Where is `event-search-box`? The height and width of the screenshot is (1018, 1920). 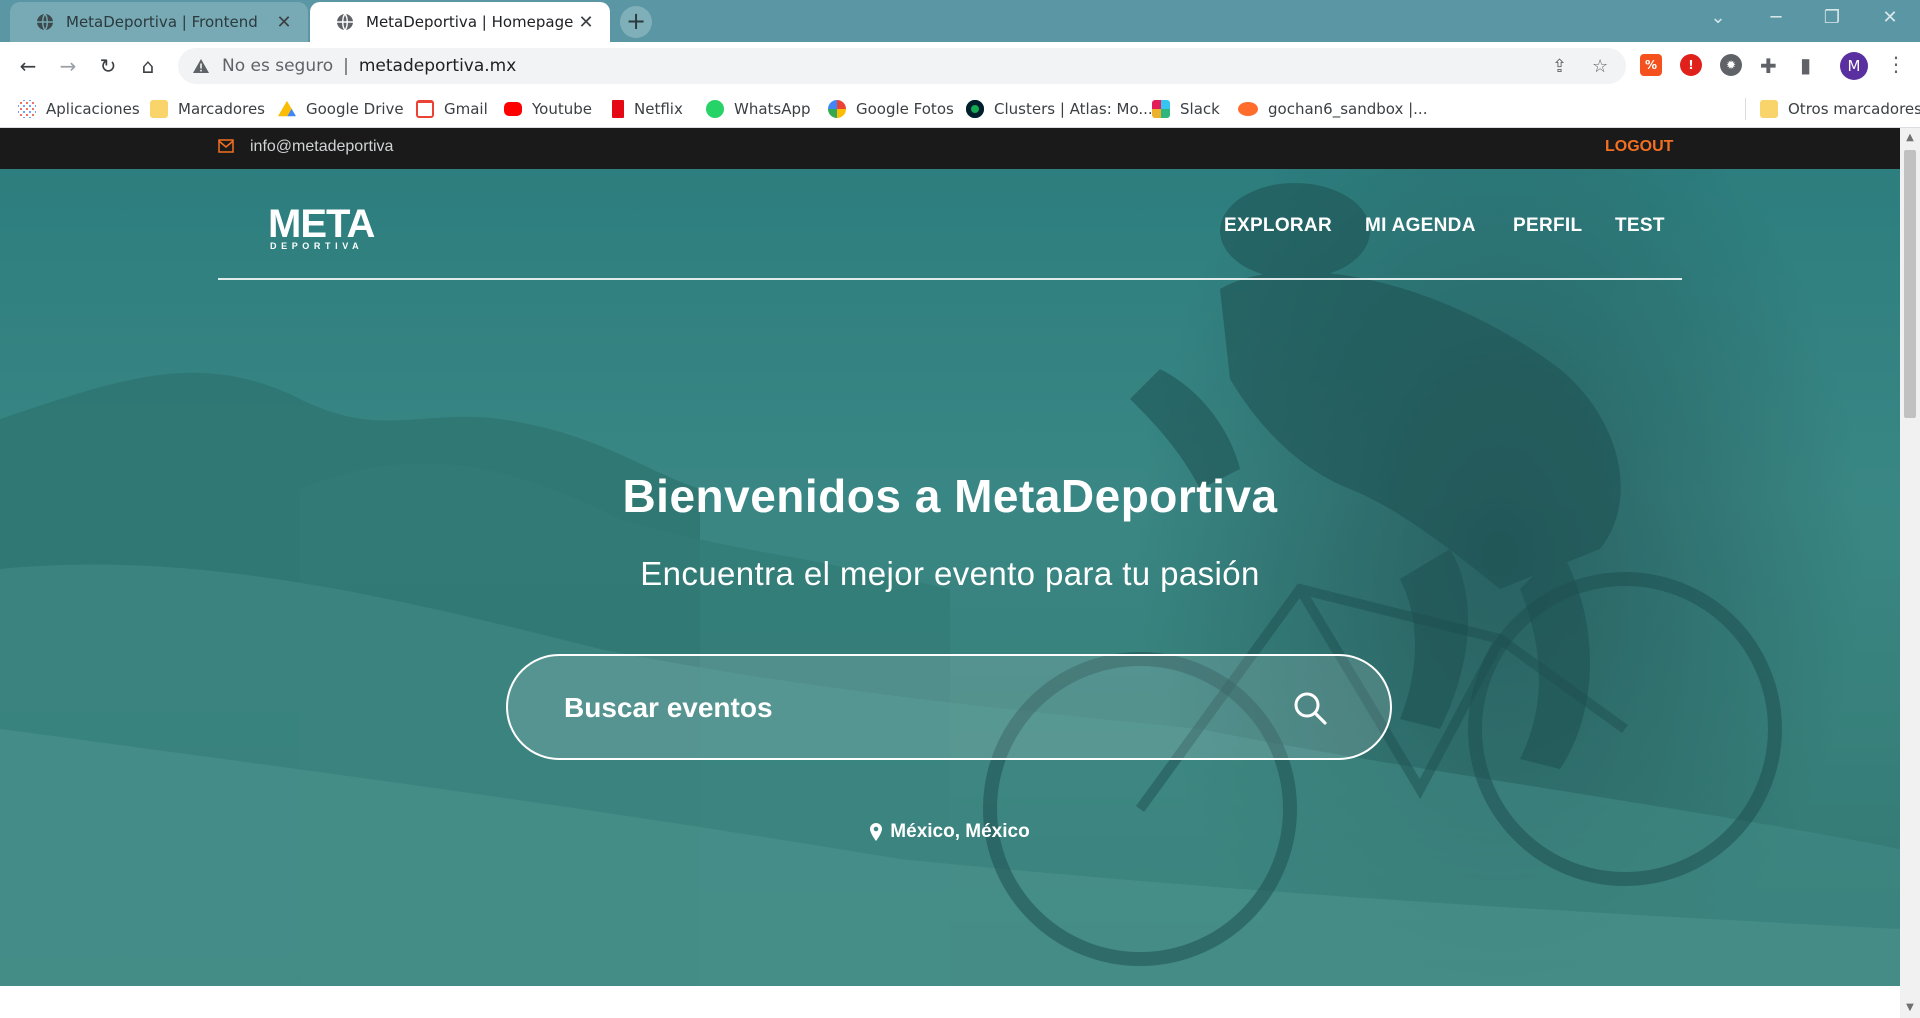 event-search-box is located at coordinates (949, 707).